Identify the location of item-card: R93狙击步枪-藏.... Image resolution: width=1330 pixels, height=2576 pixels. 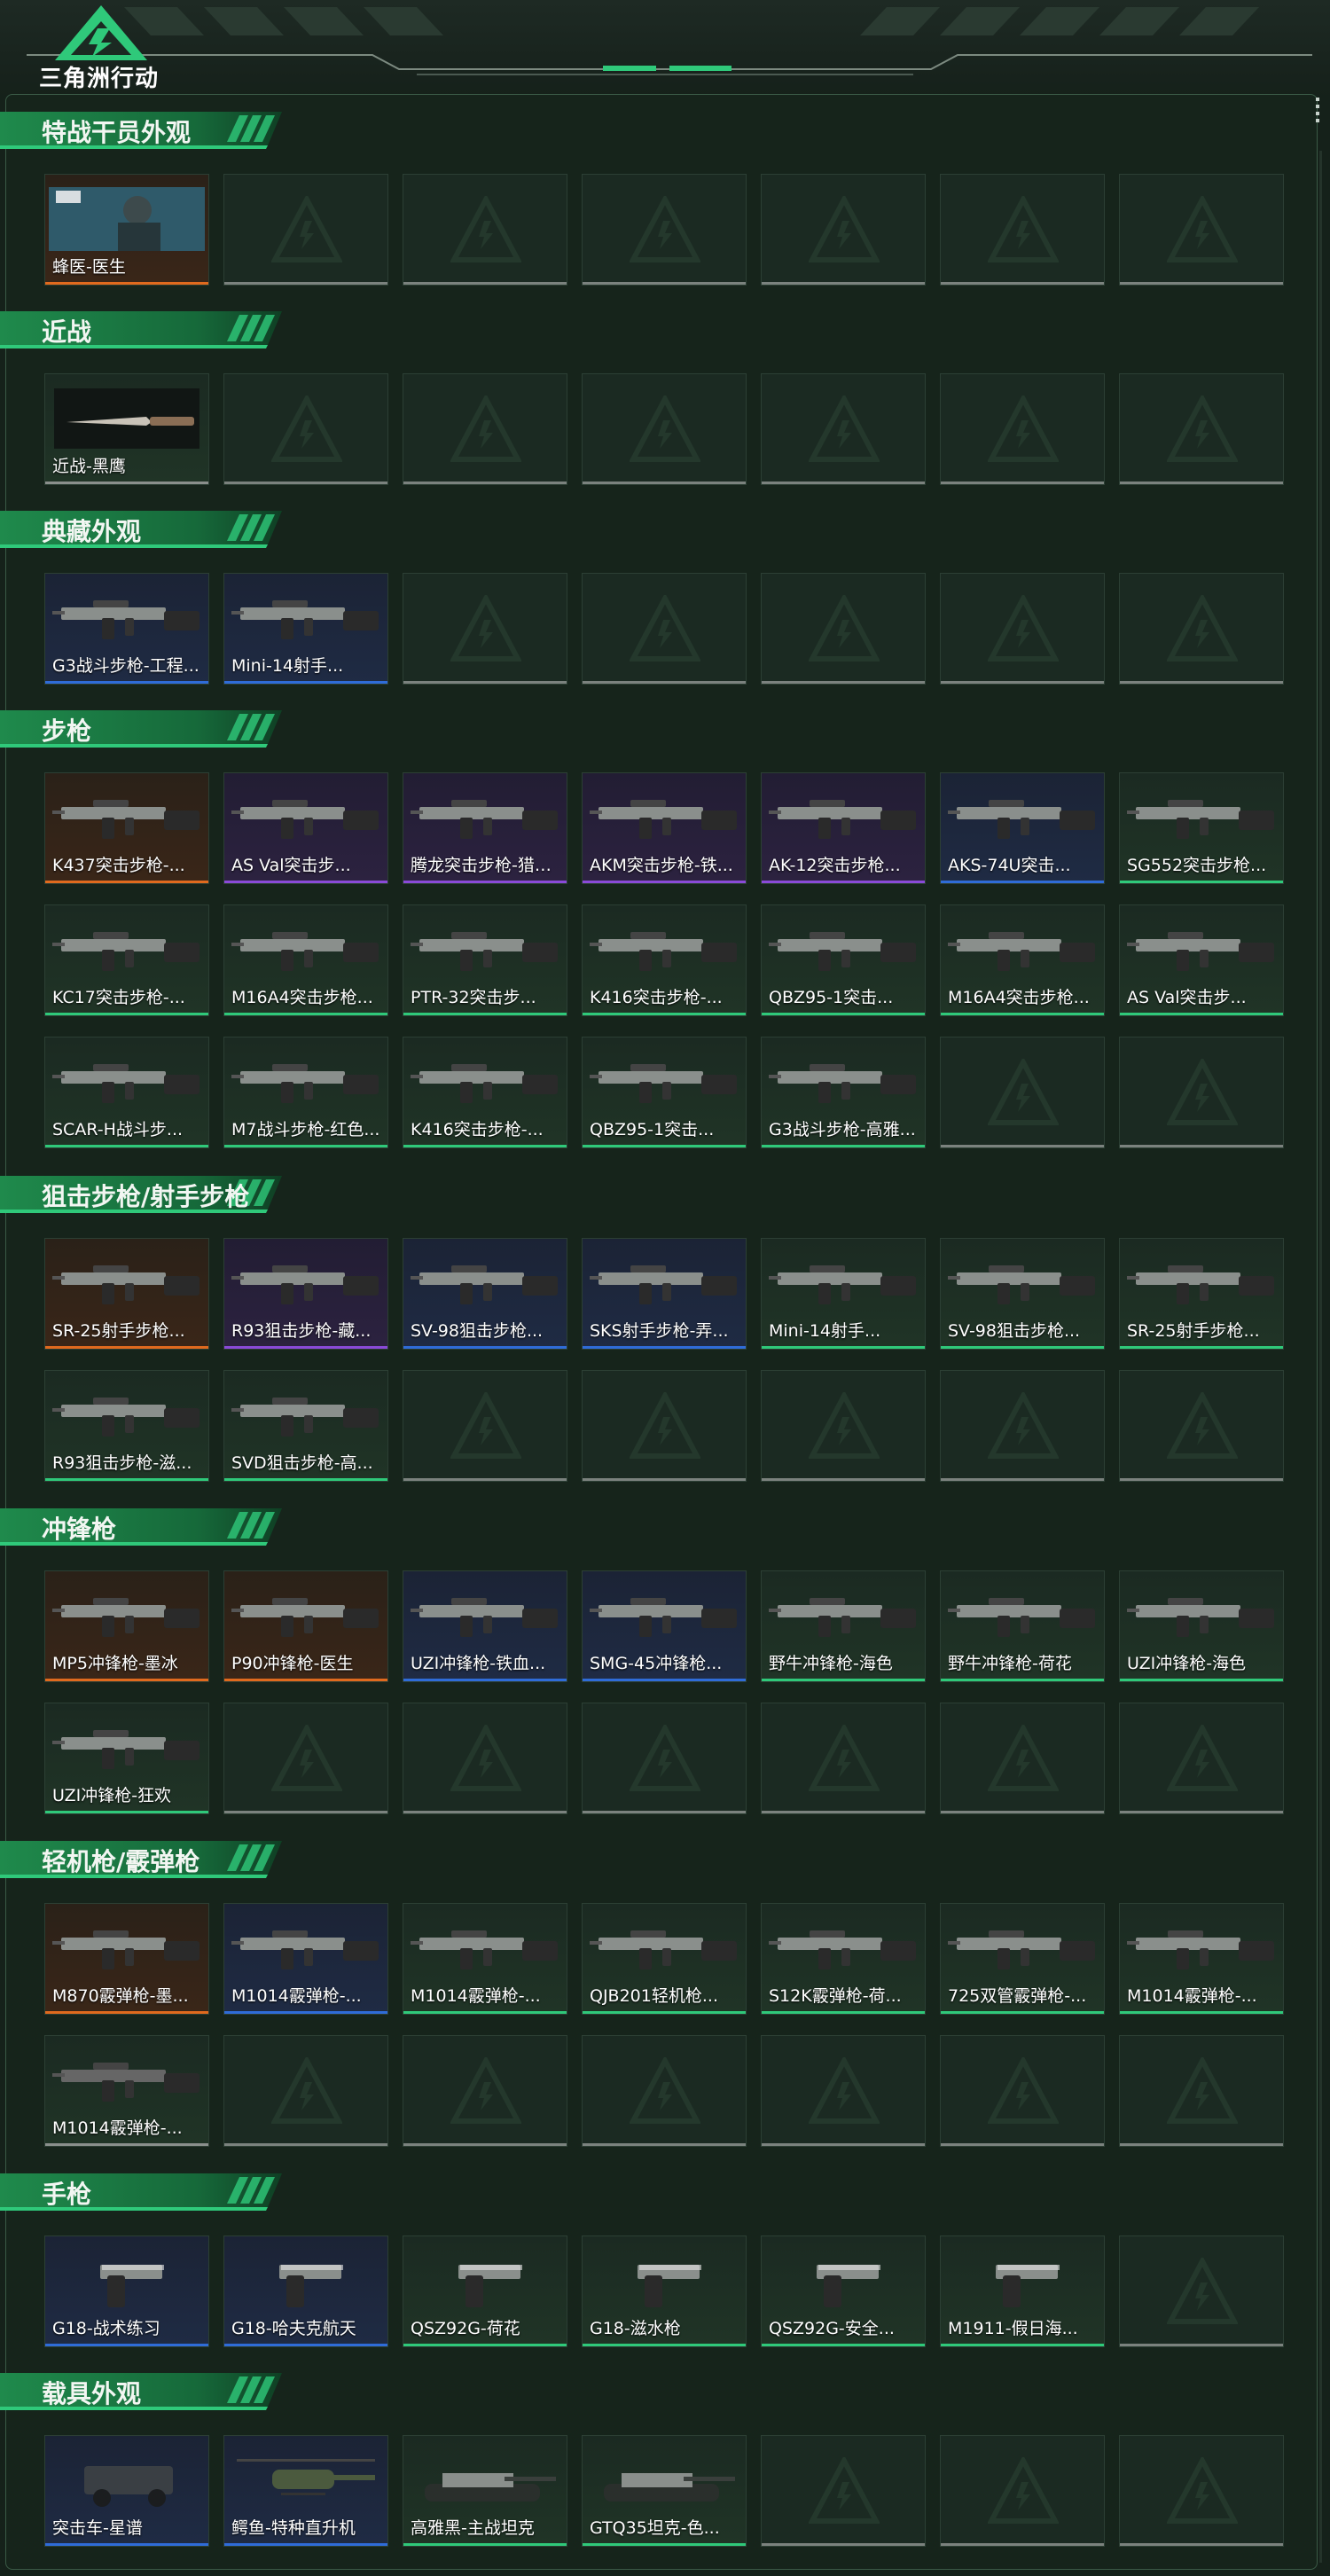
(306, 1294).